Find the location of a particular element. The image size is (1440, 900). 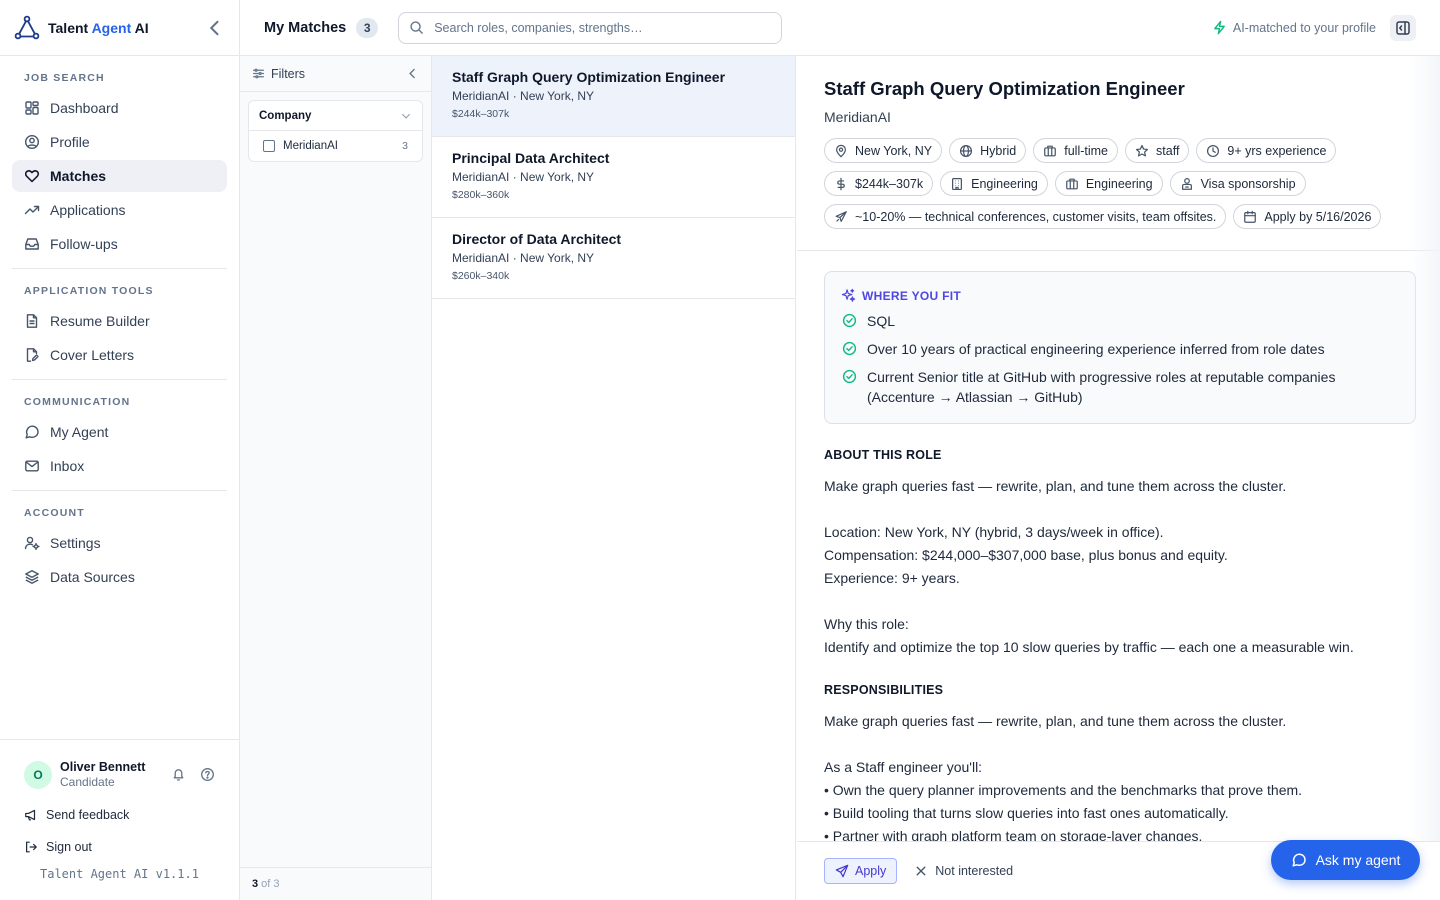

user-role: Candidate is located at coordinates (87, 782).